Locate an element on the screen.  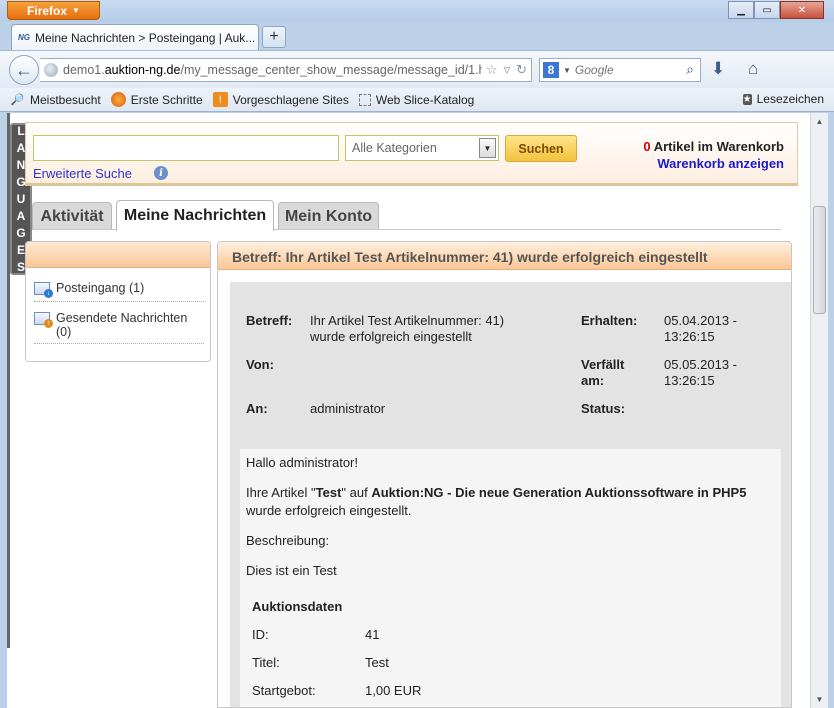
to-label: An: is located at coordinates (257, 408).